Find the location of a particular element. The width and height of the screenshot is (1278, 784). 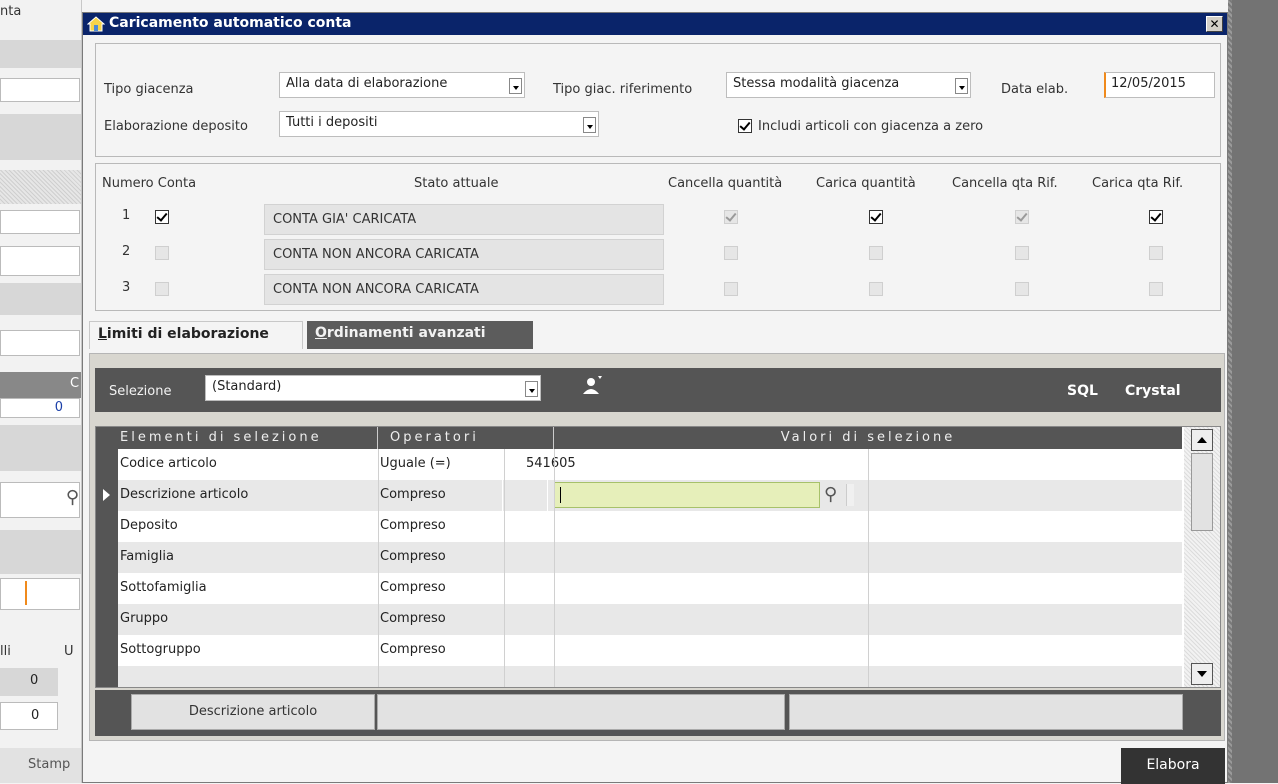

table-row is located at coordinates (650, 676).